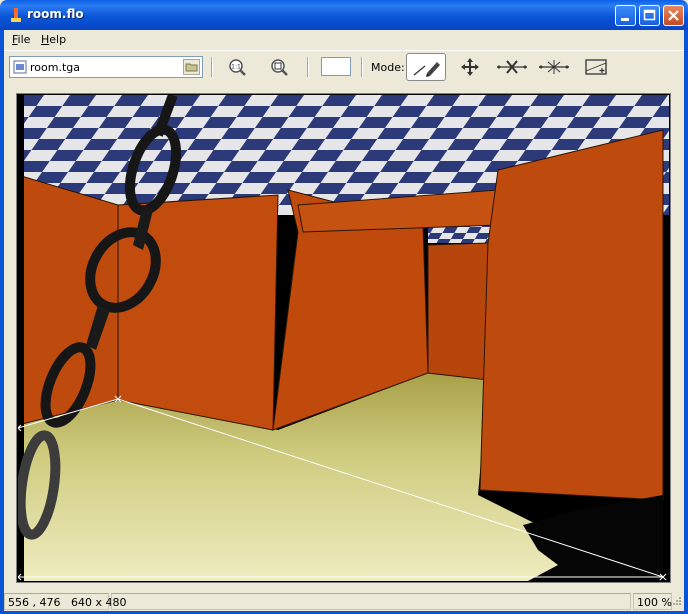 Image resolution: width=688 pixels, height=614 pixels. I want to click on zoom-fit-button, so click(280, 68).